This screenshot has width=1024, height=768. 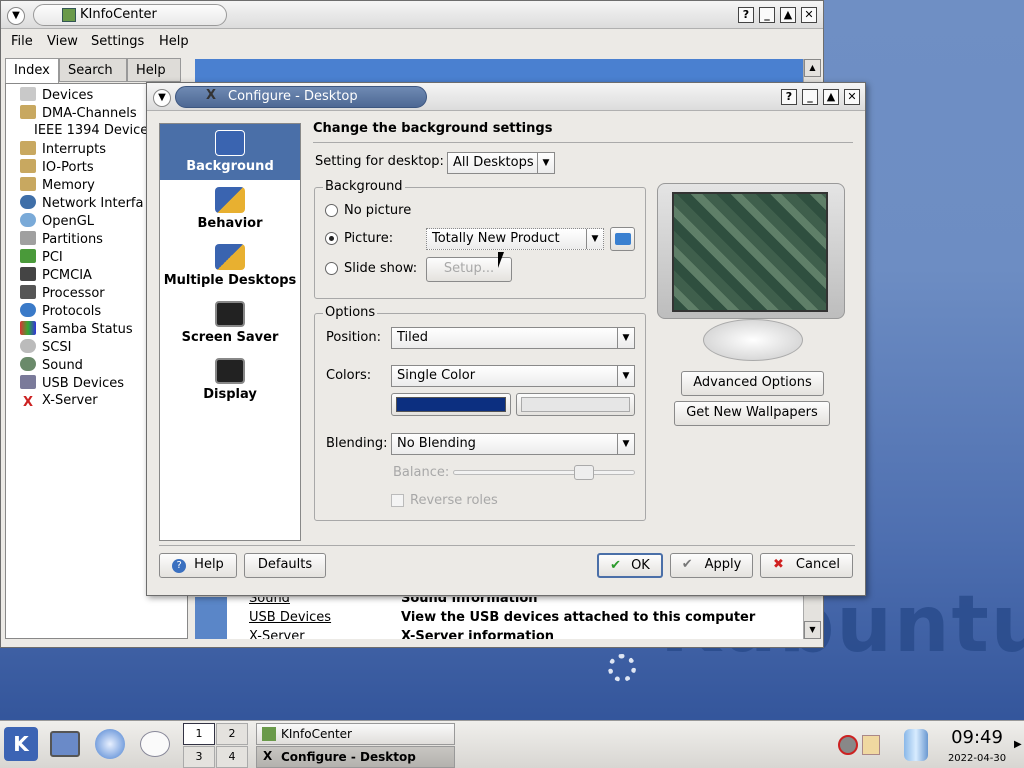 I want to click on desktop-icon, so click(x=65, y=744).